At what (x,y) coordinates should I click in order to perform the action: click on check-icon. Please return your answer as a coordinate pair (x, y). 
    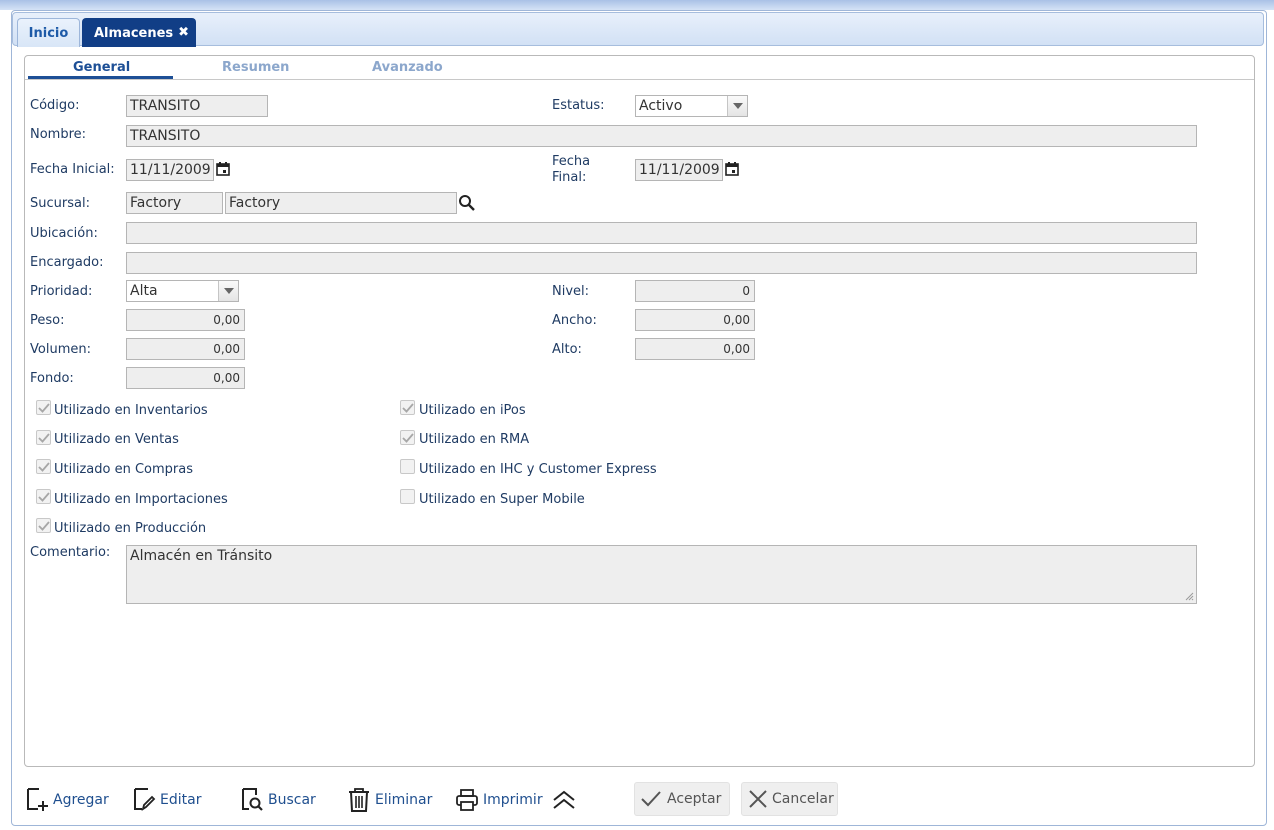
    Looking at the image, I should click on (651, 799).